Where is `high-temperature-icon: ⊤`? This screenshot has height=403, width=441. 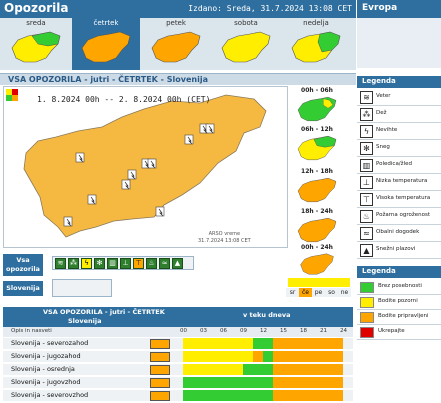
high-temperature-icon: ⊤ is located at coordinates (366, 199).